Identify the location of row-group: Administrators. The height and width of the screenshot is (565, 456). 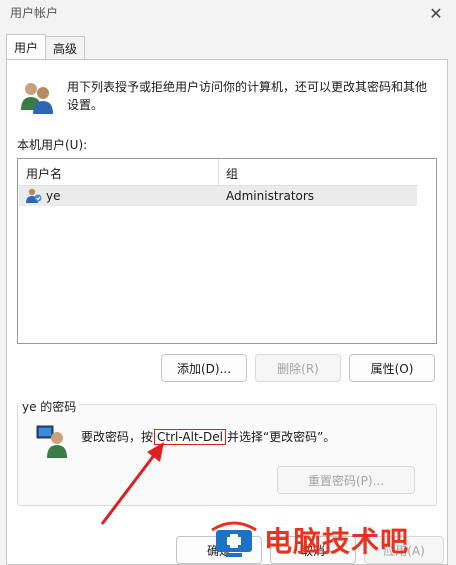
(270, 196).